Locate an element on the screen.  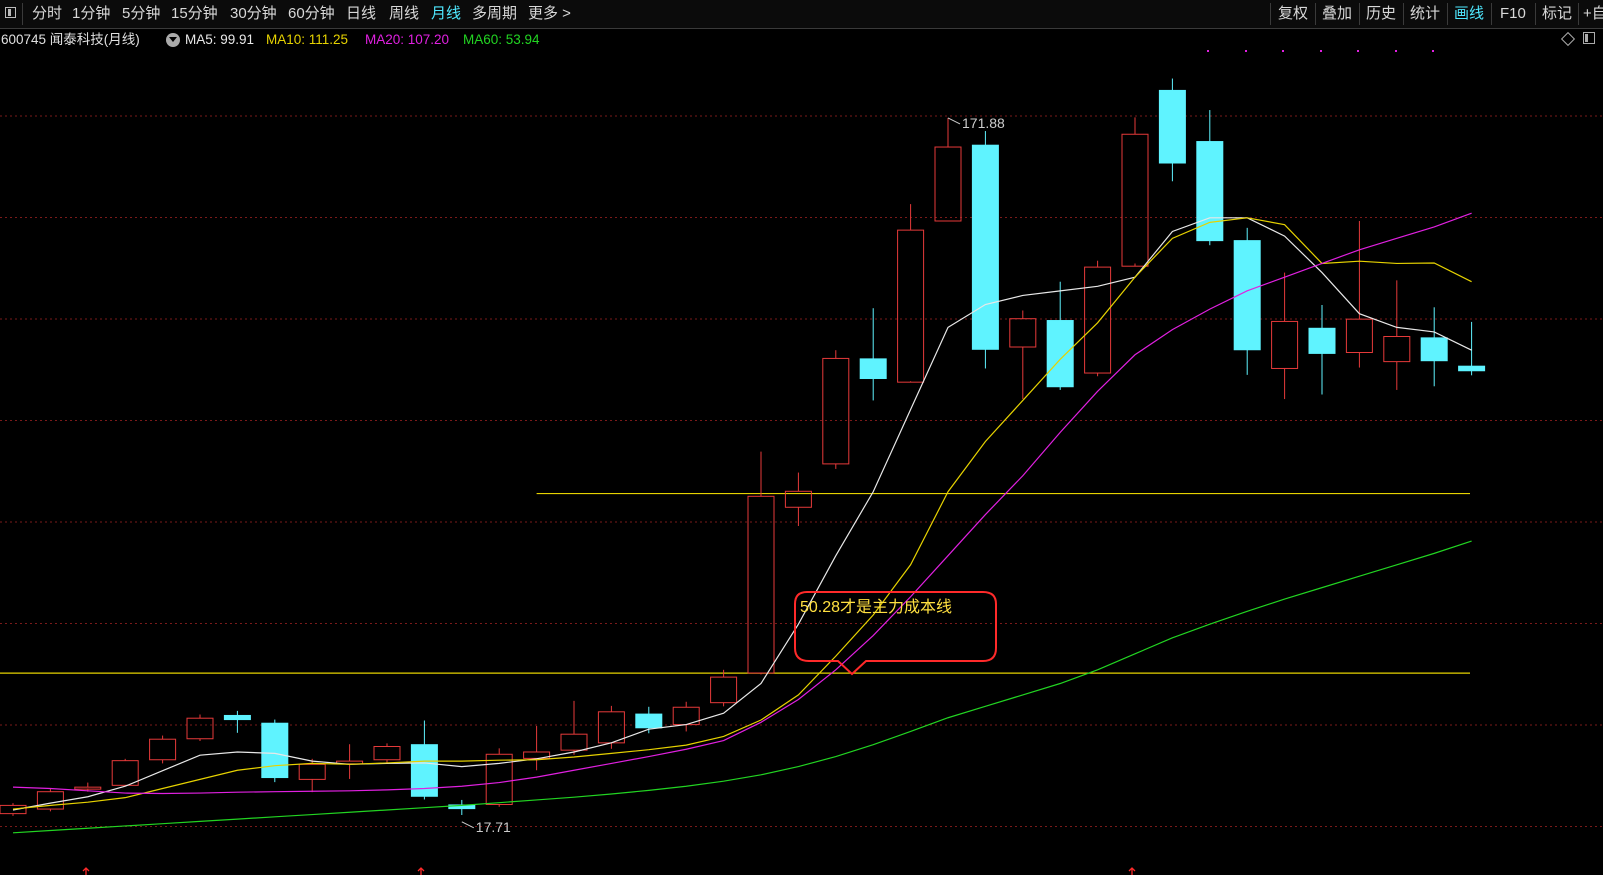
high-pointer is located at coordinates (954, 121).